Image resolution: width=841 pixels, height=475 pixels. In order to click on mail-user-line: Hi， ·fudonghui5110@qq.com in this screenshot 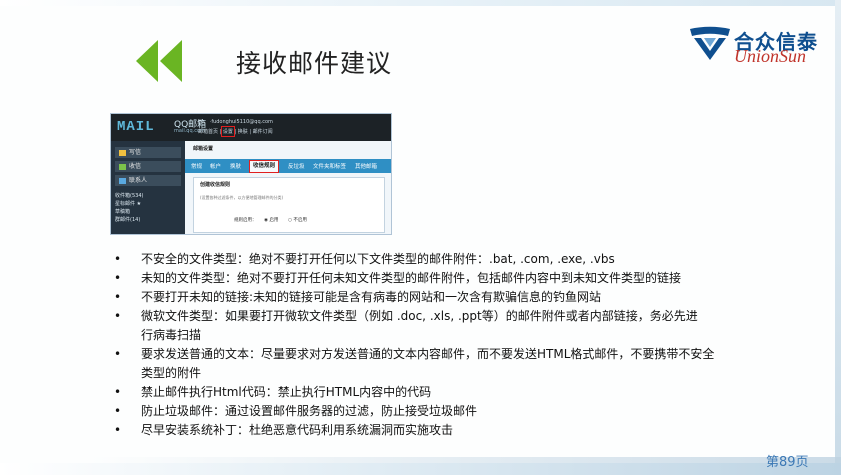, I will do `click(235, 122)`.